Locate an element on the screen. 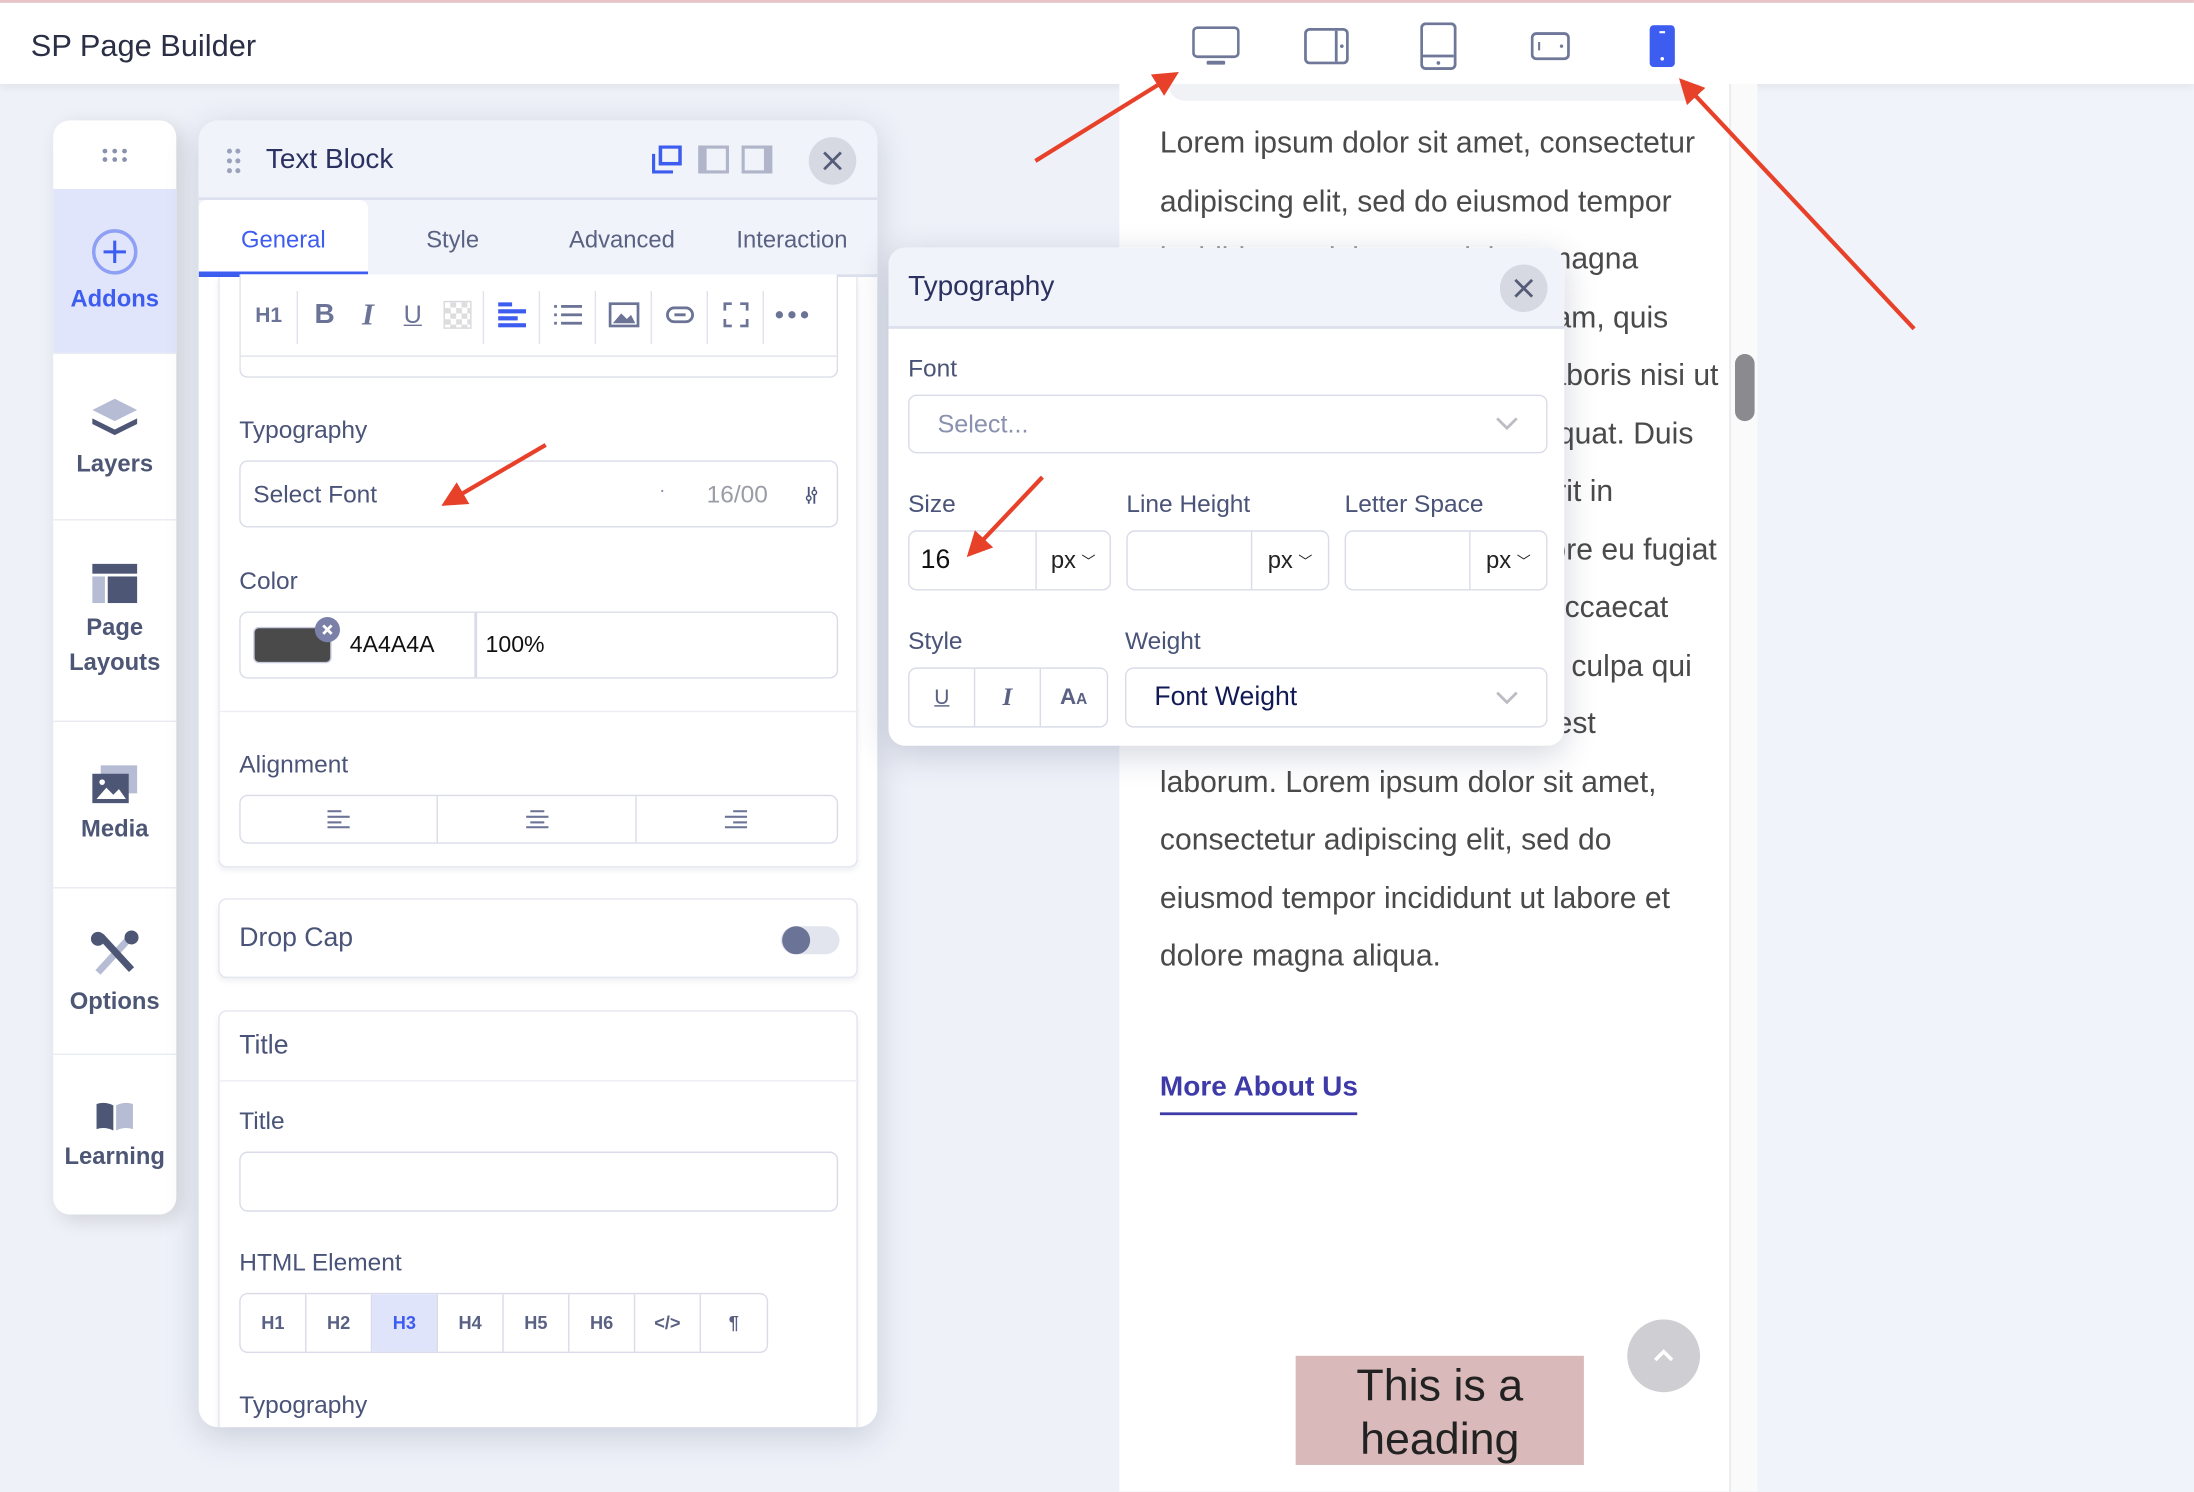 This screenshot has width=2194, height=1492. list-button is located at coordinates (568, 315).